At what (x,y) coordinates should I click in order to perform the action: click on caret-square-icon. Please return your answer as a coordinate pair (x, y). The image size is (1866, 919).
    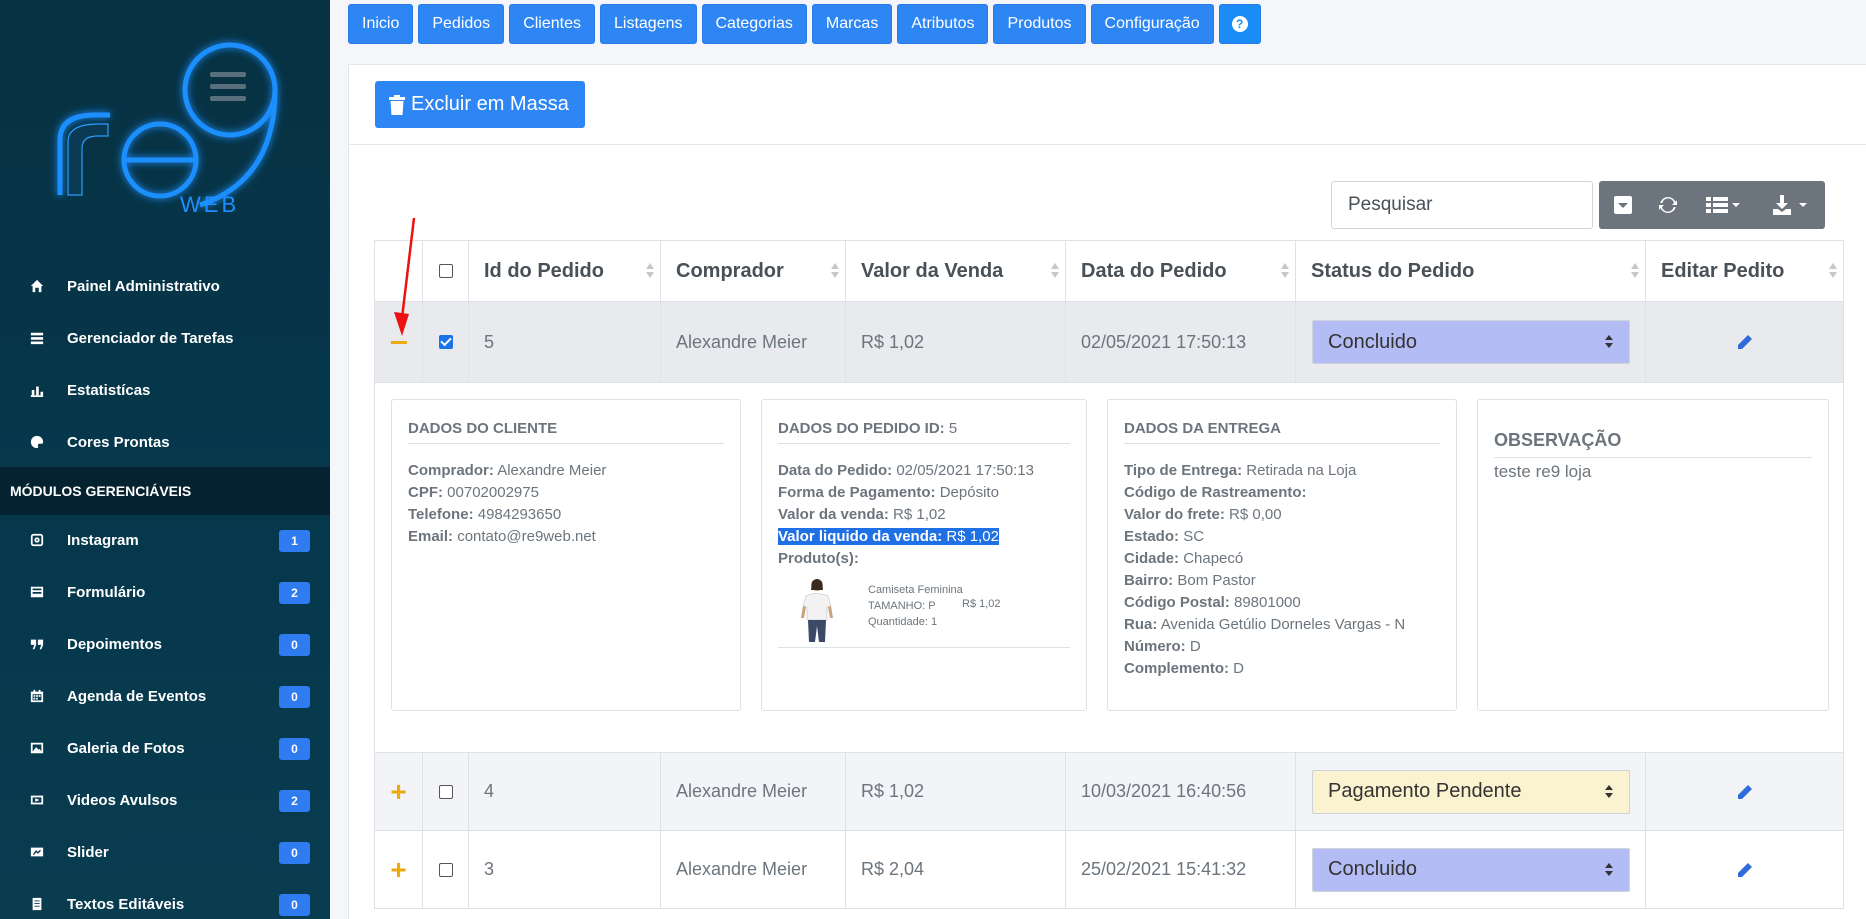
    Looking at the image, I should click on (1623, 205).